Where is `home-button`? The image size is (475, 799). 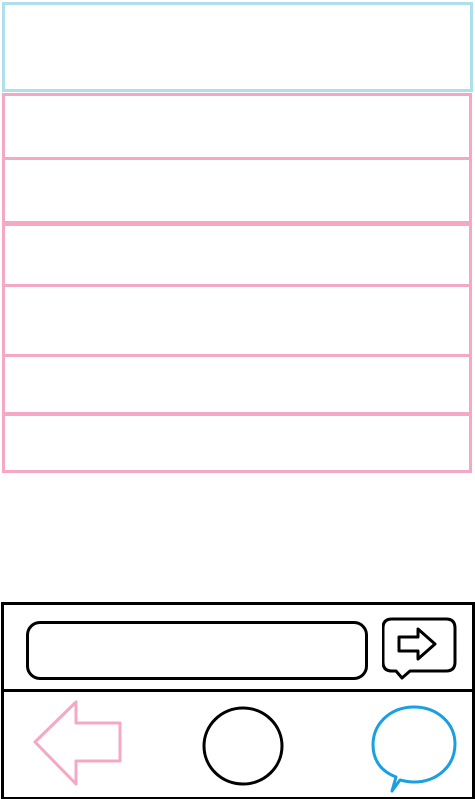 home-button is located at coordinates (243, 746).